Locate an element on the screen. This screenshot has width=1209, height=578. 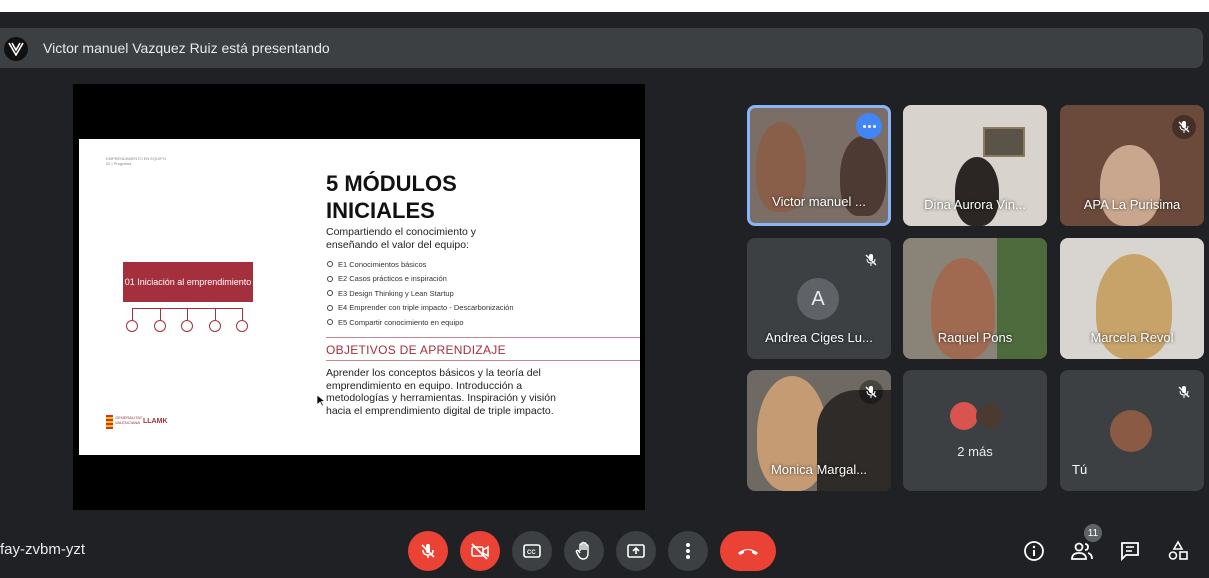
people-count-badge: 11 is located at coordinates (1093, 533).